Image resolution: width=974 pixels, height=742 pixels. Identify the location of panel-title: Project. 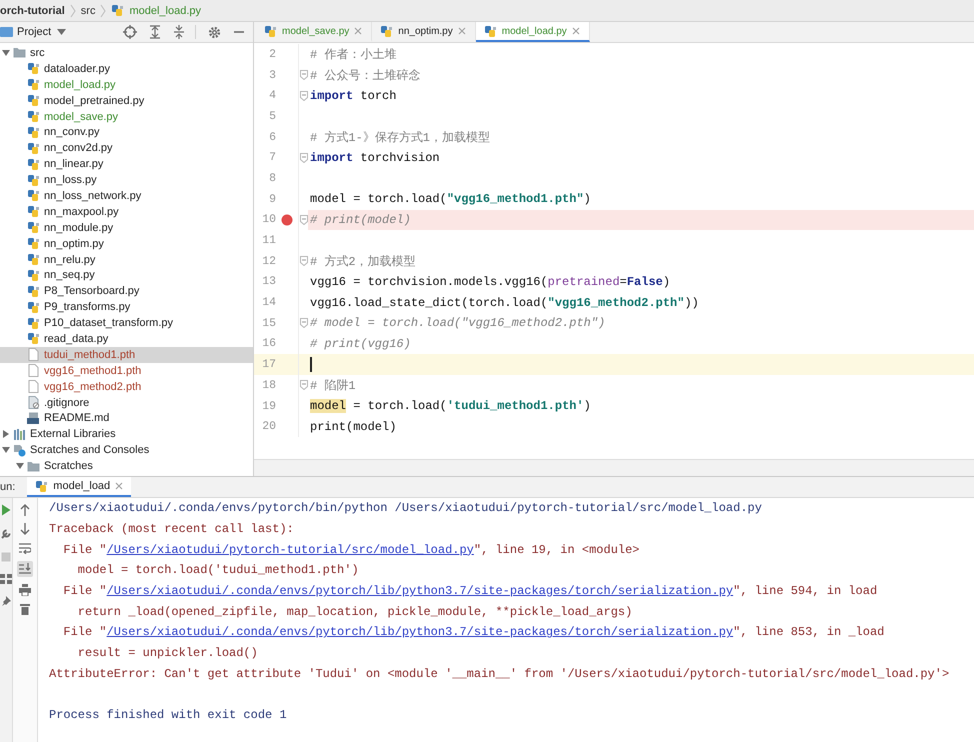
(34, 32).